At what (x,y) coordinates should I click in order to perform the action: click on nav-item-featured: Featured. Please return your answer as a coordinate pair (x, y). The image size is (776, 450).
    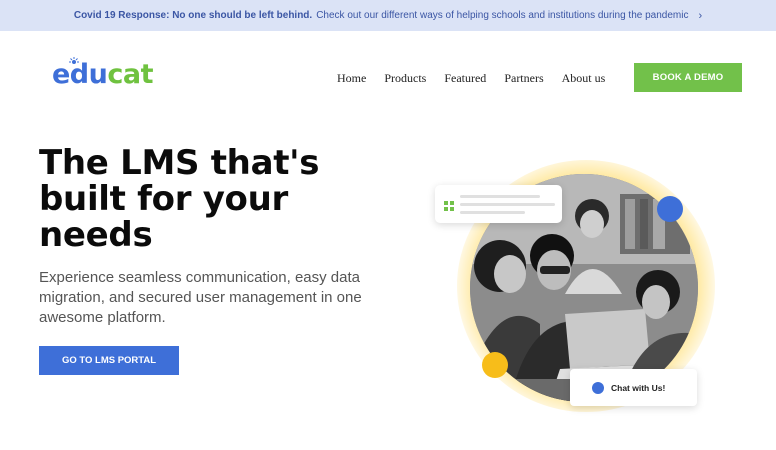
    Looking at the image, I should click on (465, 78).